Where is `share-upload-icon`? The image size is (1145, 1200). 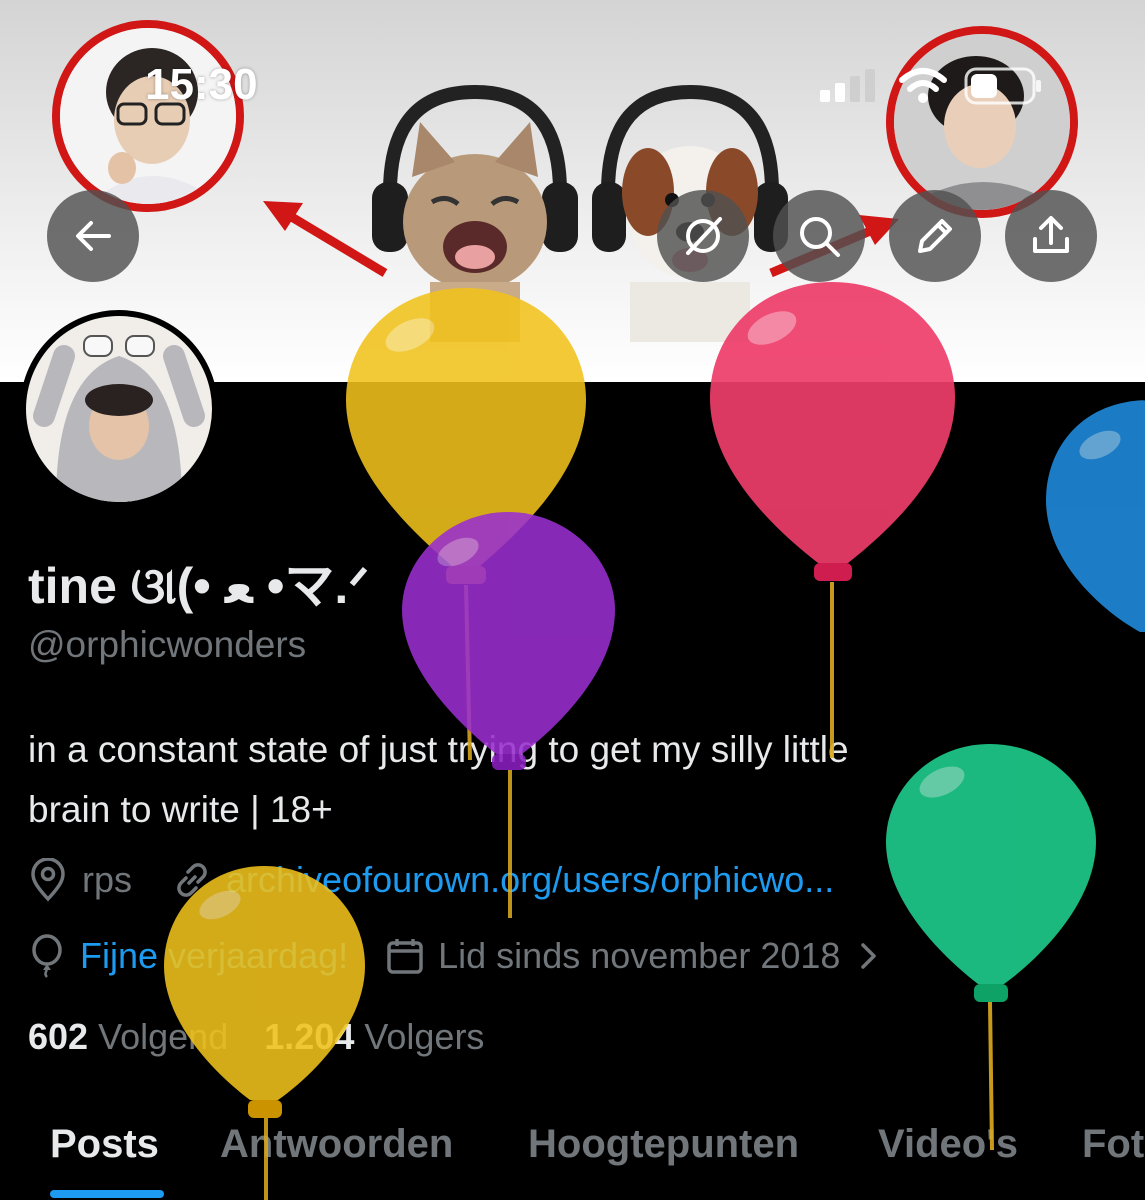
share-upload-icon is located at coordinates (1051, 234).